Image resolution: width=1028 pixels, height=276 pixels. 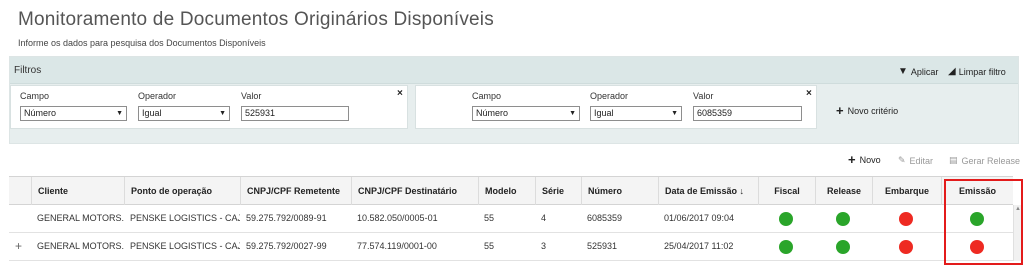 I want to click on col-header-serie: Série, so click(x=558, y=191).